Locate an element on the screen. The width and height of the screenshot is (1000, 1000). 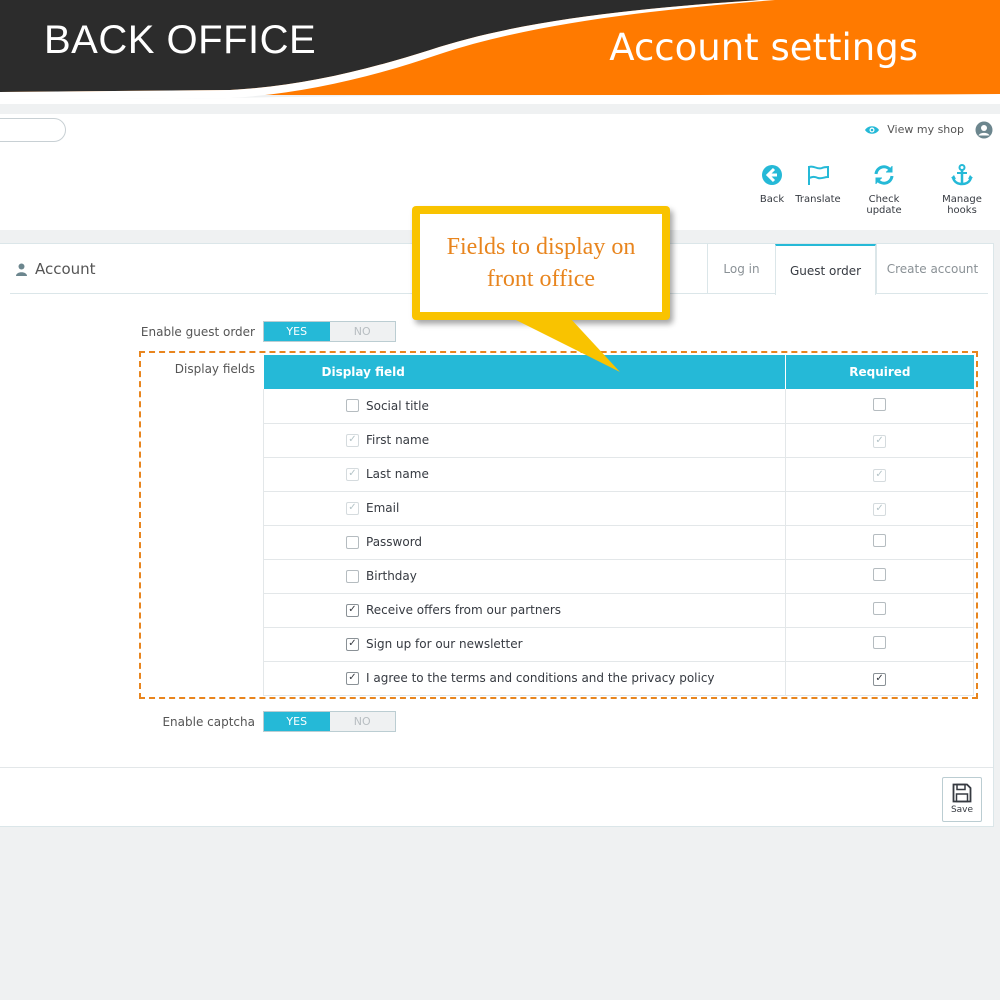
enable-captcha-label: Enable captcha is located at coordinates (208, 722).